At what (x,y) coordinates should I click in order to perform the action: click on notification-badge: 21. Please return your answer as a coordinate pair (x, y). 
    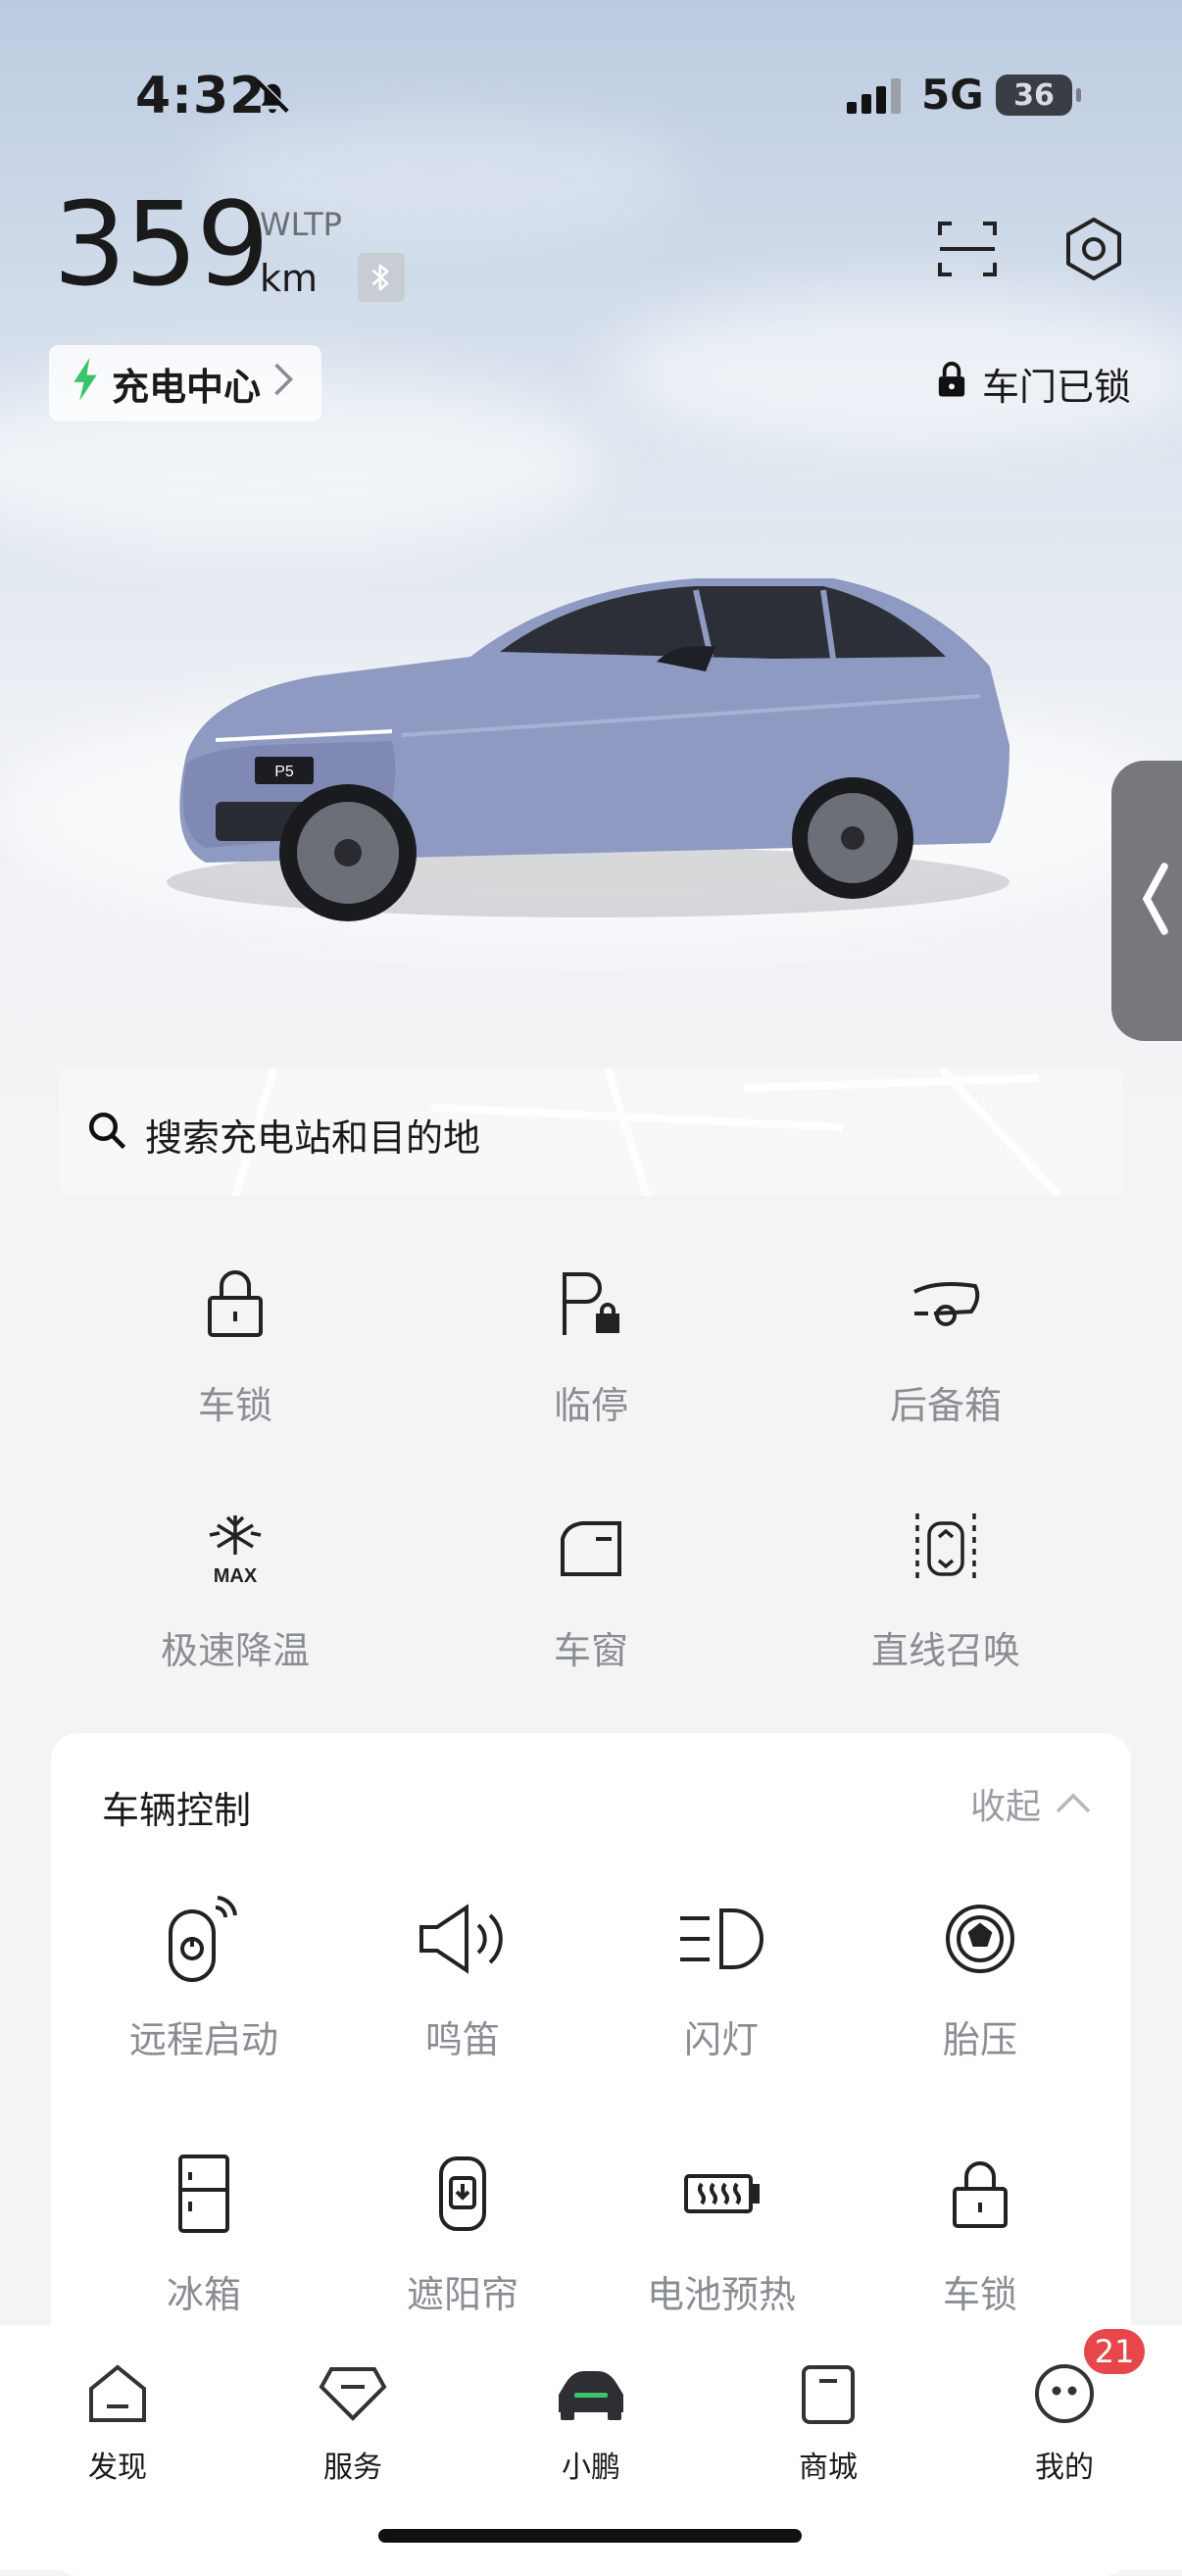
    Looking at the image, I should click on (1115, 2351).